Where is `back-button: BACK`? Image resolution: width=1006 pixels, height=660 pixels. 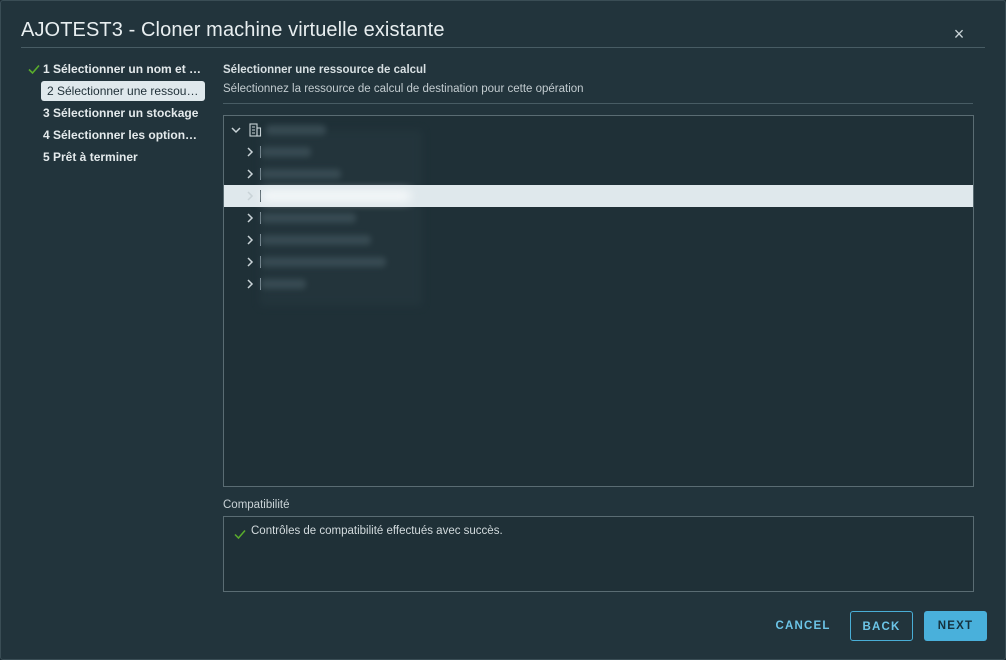 back-button: BACK is located at coordinates (881, 626).